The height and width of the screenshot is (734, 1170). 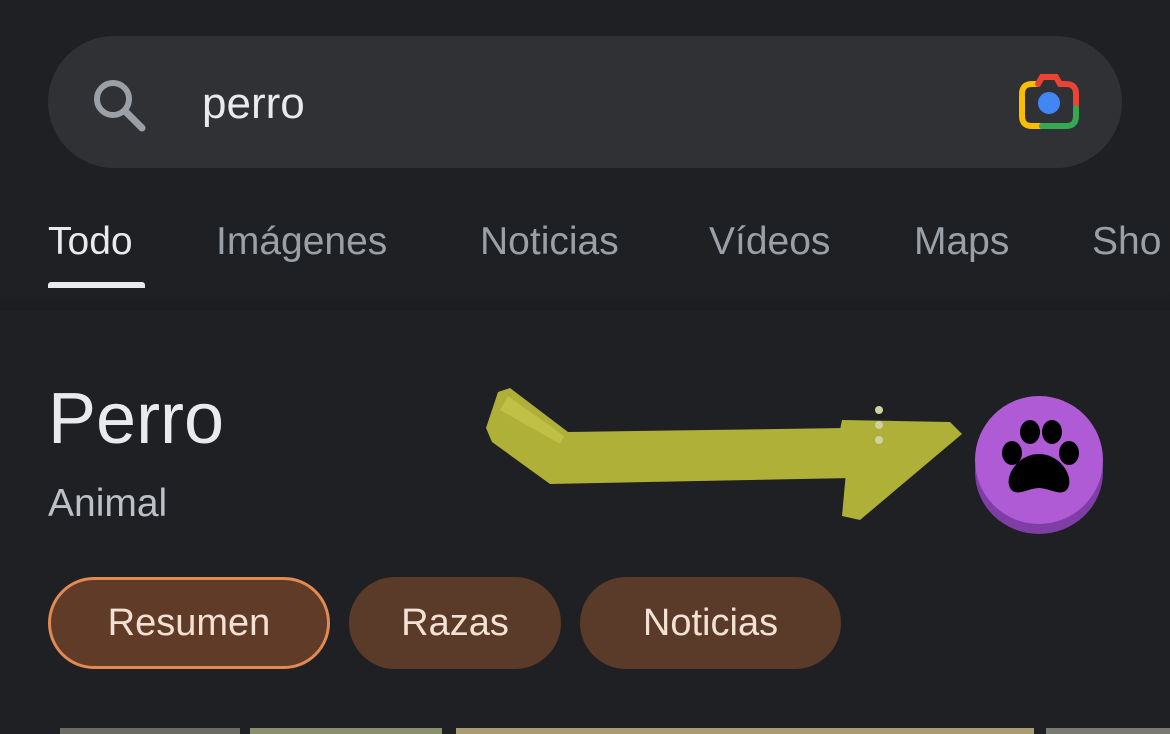 What do you see at coordinates (1049, 102) in the screenshot?
I see `google-lens-icon` at bounding box center [1049, 102].